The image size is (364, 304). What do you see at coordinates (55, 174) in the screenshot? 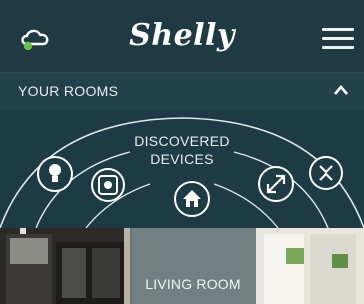
I see `bulb-icon` at bounding box center [55, 174].